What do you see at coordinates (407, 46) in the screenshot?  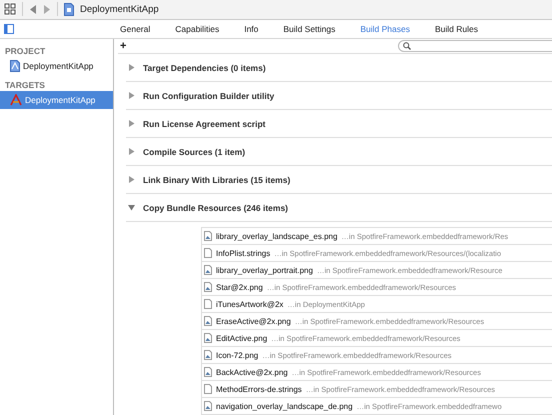 I see `search-icon` at bounding box center [407, 46].